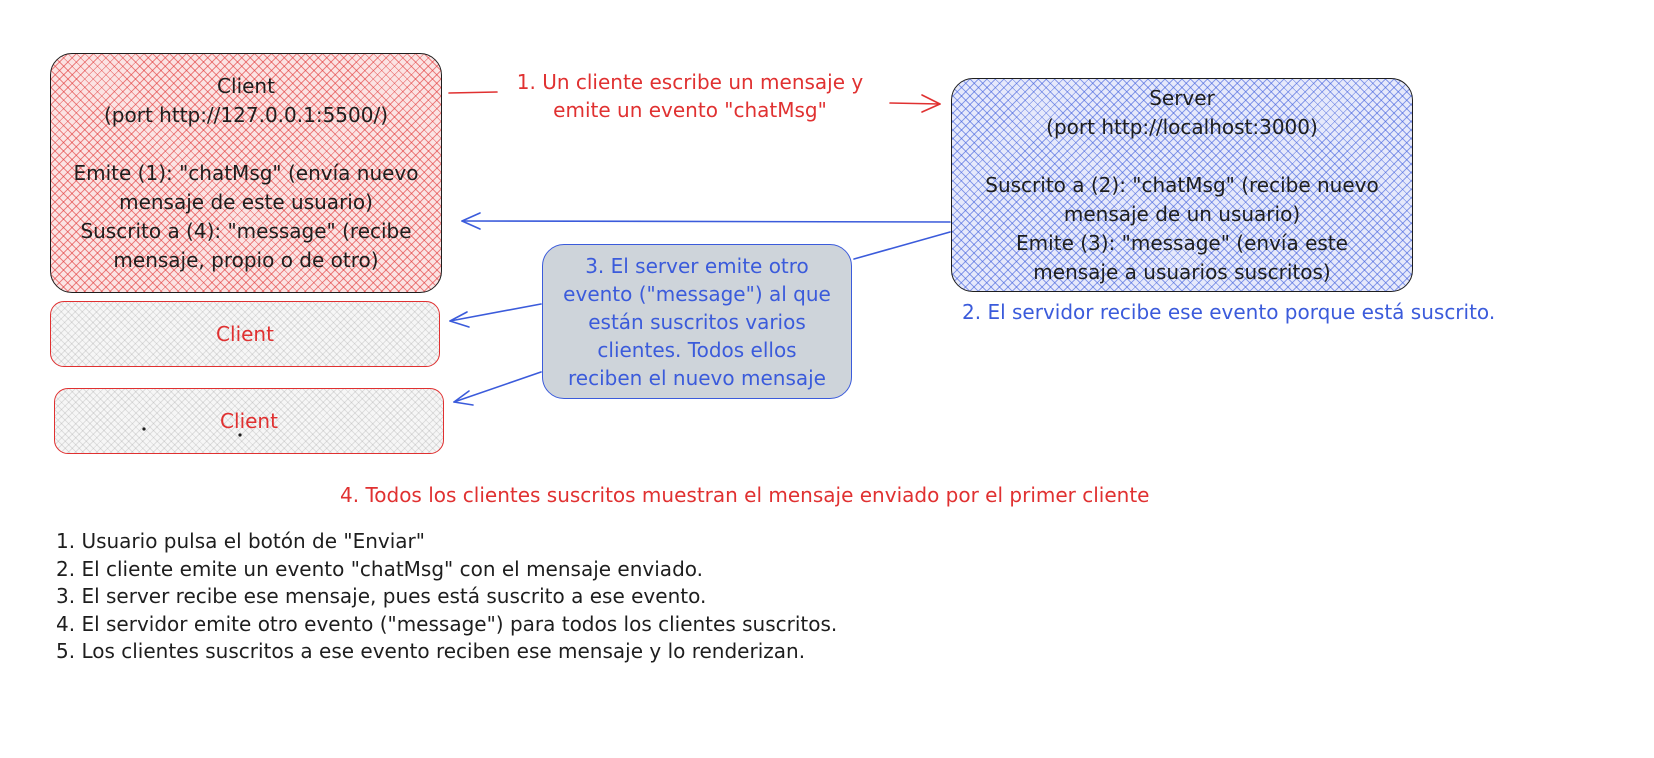 Image resolution: width=1654 pixels, height=758 pixels. I want to click on arrow-note-to-client-2-head, so click(459, 319).